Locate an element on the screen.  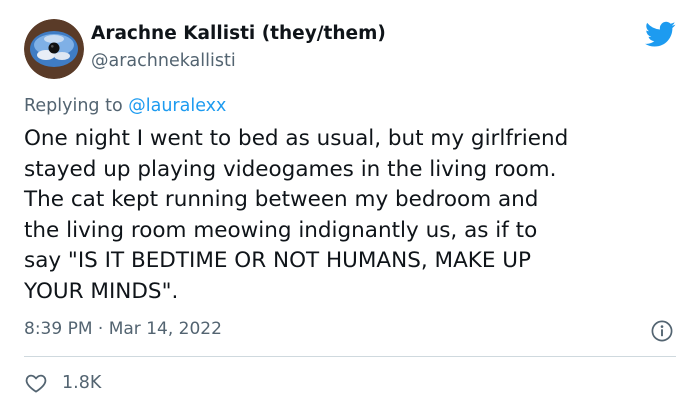
reply-mention-link: @lauralexx is located at coordinates (177, 106).